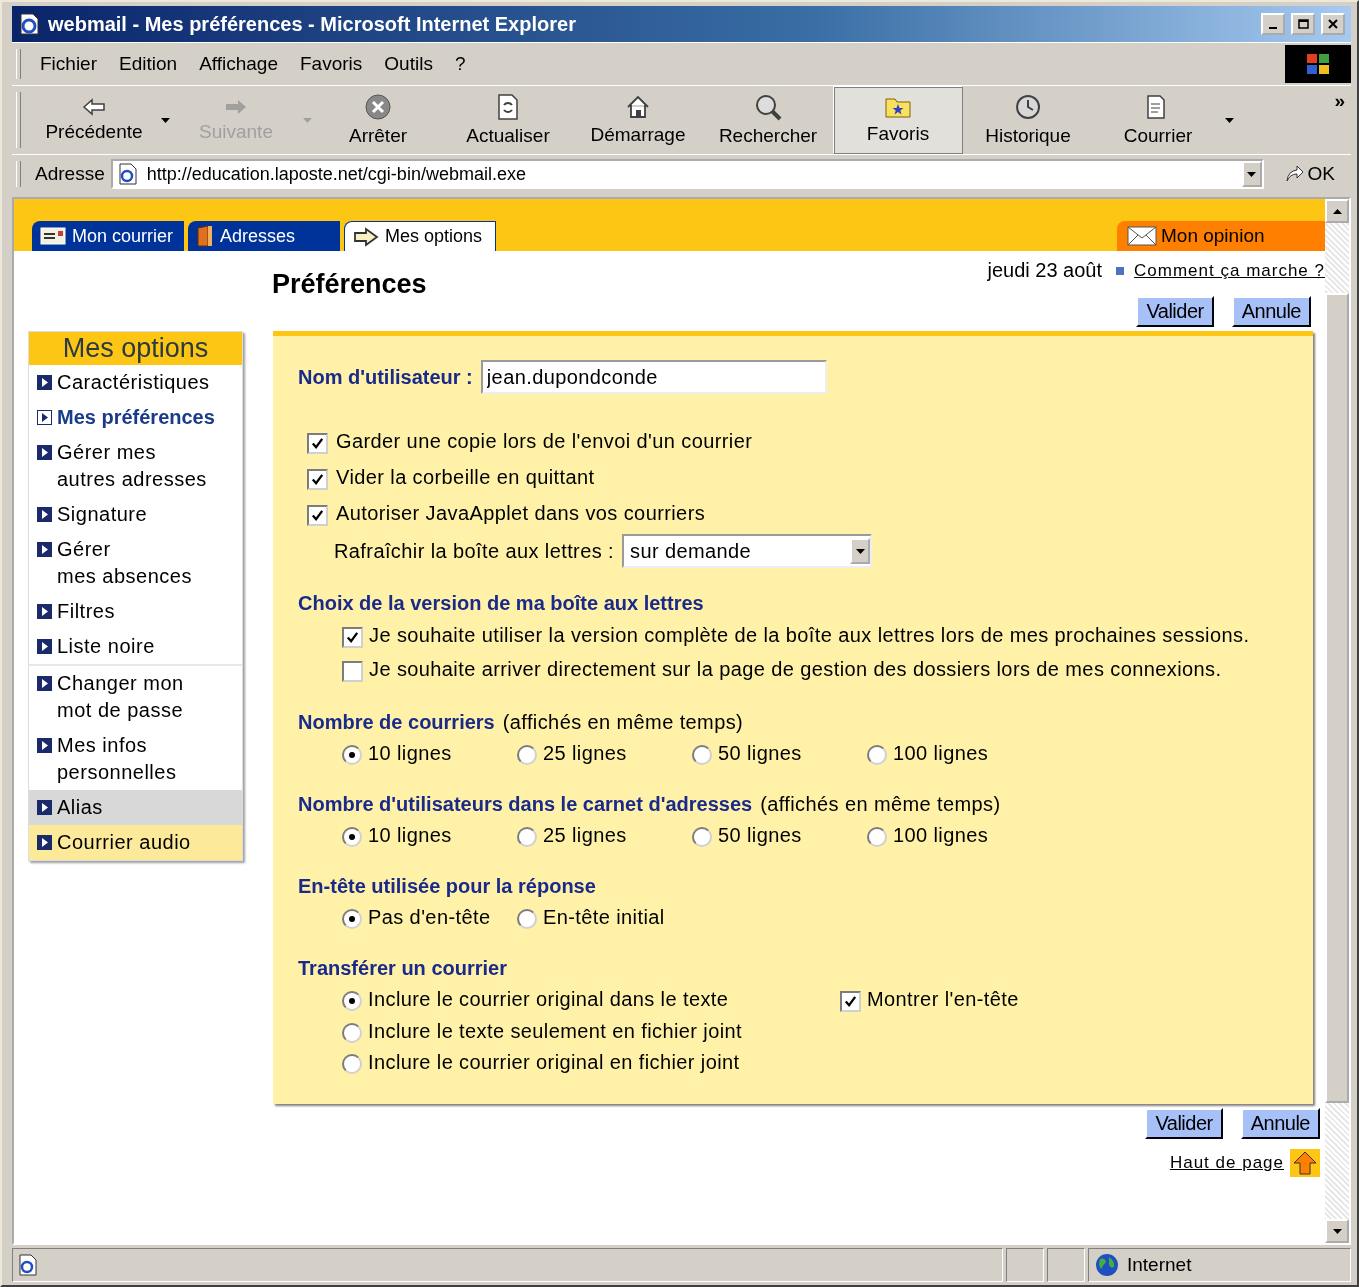 The width and height of the screenshot is (1359, 1287). What do you see at coordinates (410, 835) in the screenshot?
I see `option-label: 10 lignes` at bounding box center [410, 835].